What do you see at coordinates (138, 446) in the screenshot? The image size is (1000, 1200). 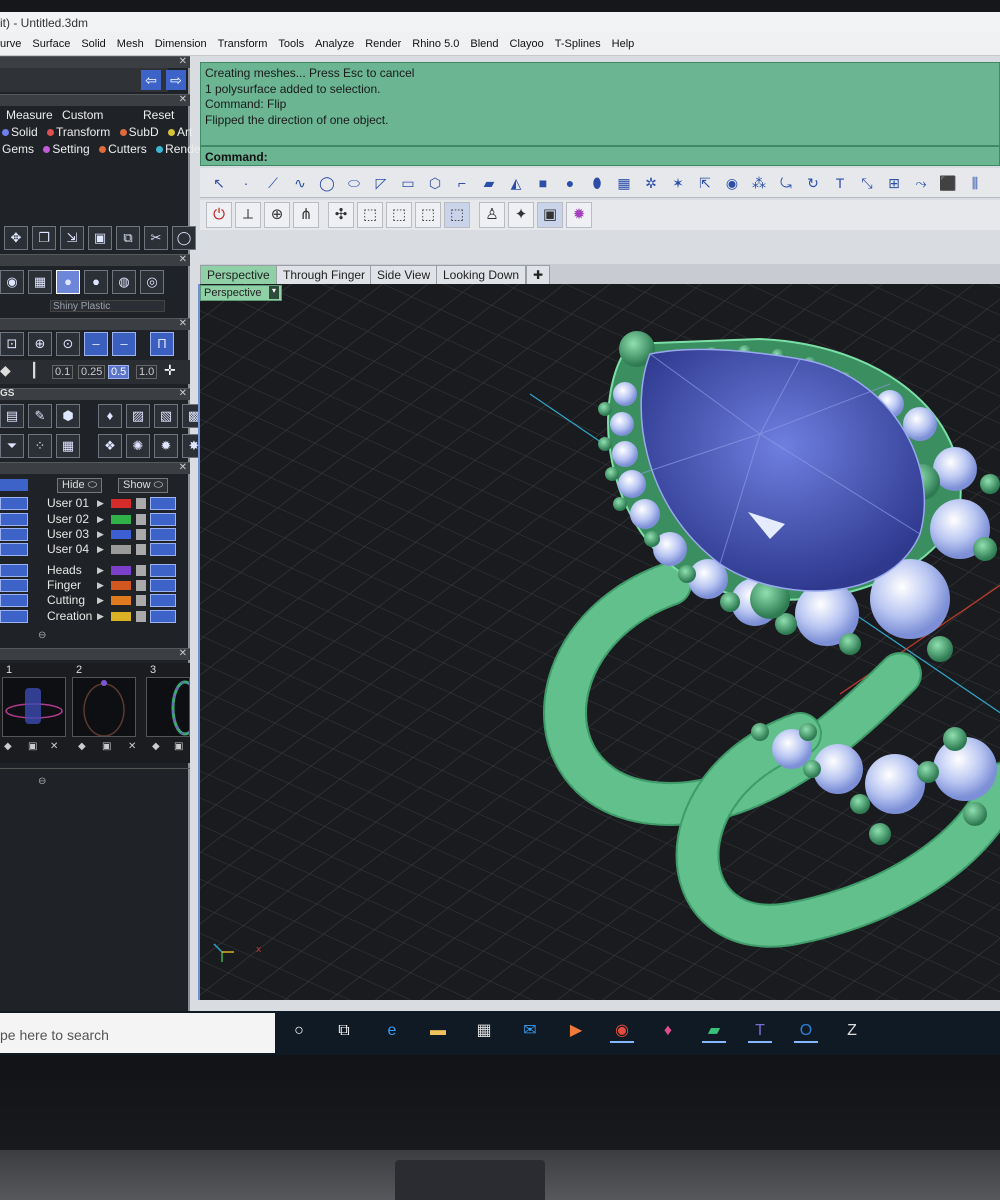 I see `setting-icon: ✺` at bounding box center [138, 446].